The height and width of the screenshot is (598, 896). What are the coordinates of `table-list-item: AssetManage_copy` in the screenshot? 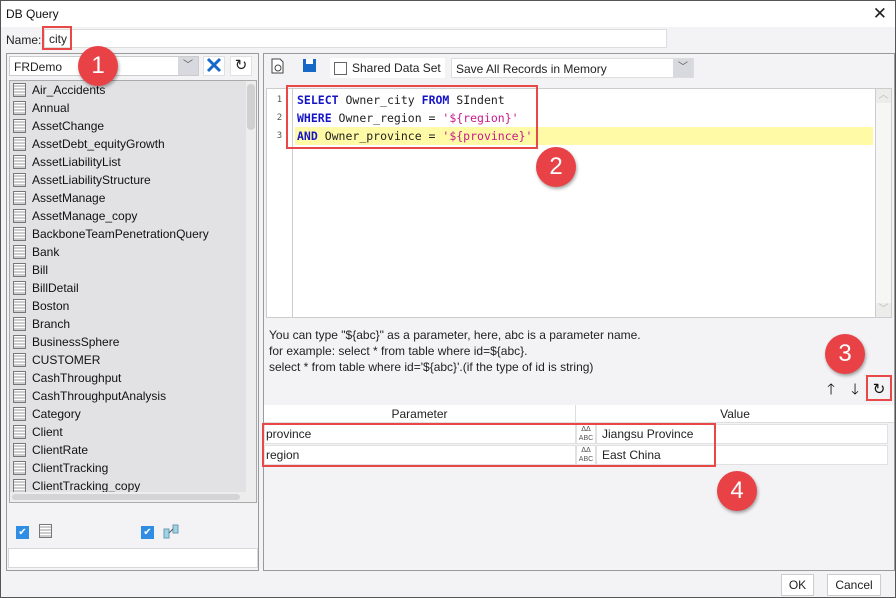 It's located at (133, 216).